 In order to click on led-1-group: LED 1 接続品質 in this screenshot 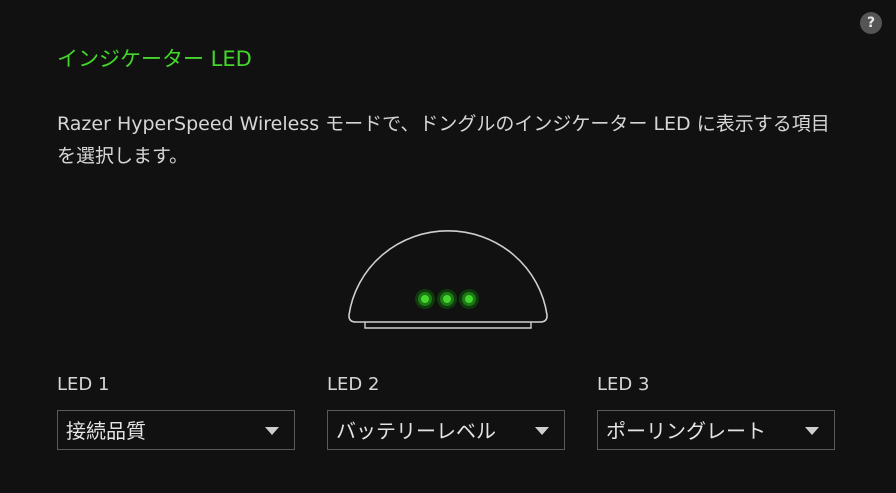, I will do `click(177, 411)`.